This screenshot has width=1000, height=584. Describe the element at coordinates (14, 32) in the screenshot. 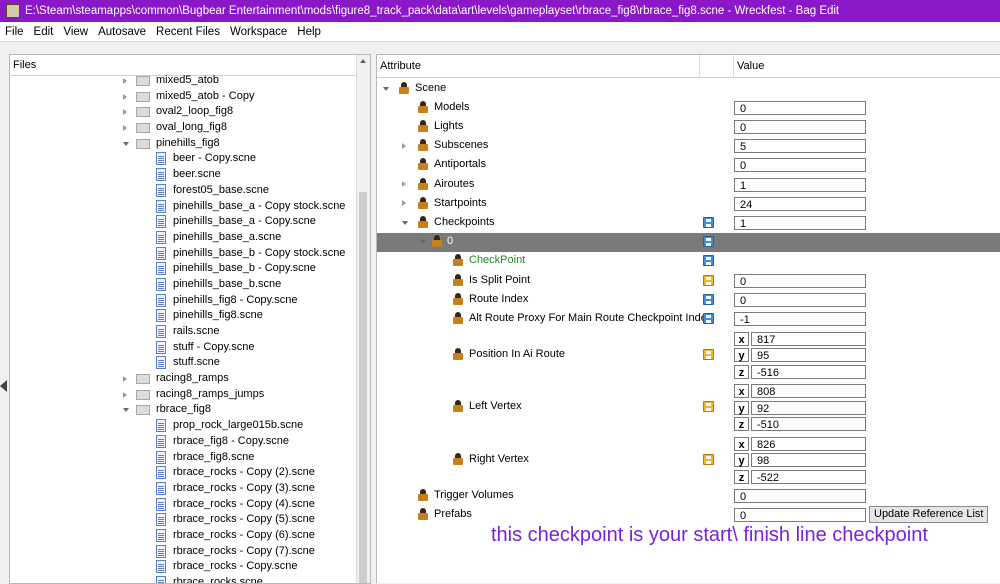

I see `menu-file: File` at that location.